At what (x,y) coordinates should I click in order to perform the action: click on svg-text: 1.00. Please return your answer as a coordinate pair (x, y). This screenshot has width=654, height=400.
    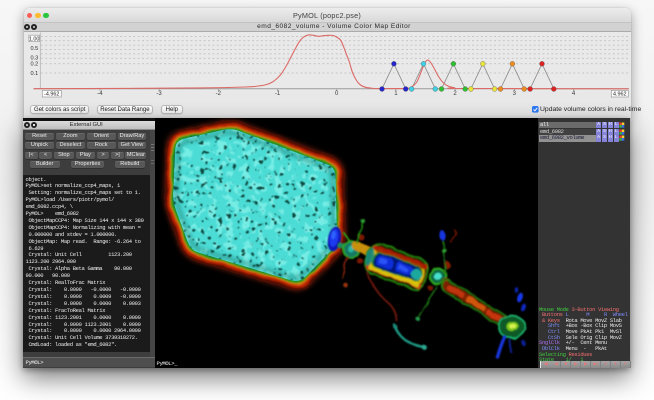
    Looking at the image, I should click on (33, 39).